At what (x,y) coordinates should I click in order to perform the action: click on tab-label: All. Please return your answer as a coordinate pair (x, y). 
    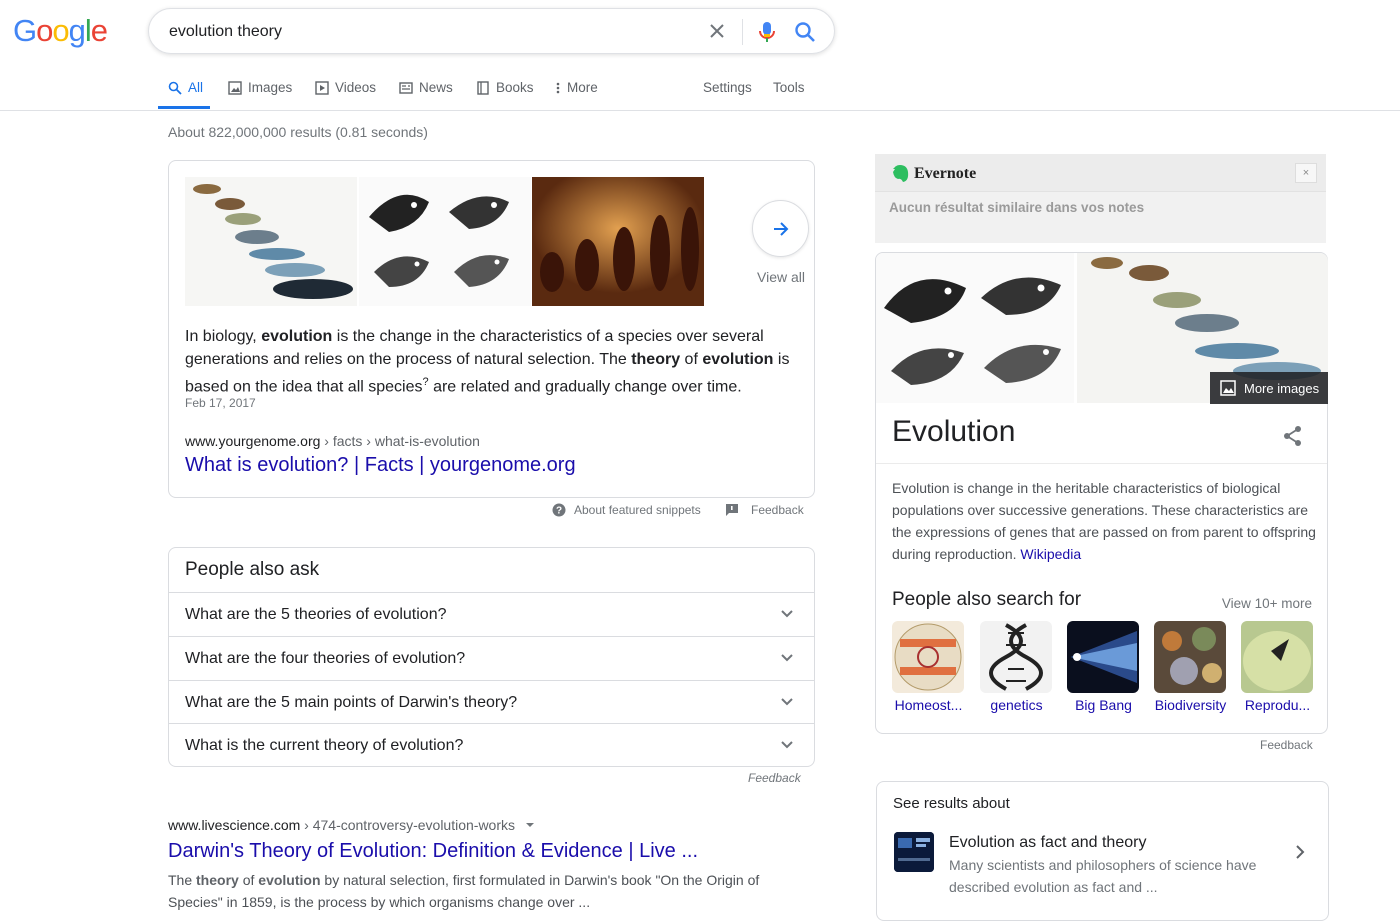
    Looking at the image, I should click on (196, 87).